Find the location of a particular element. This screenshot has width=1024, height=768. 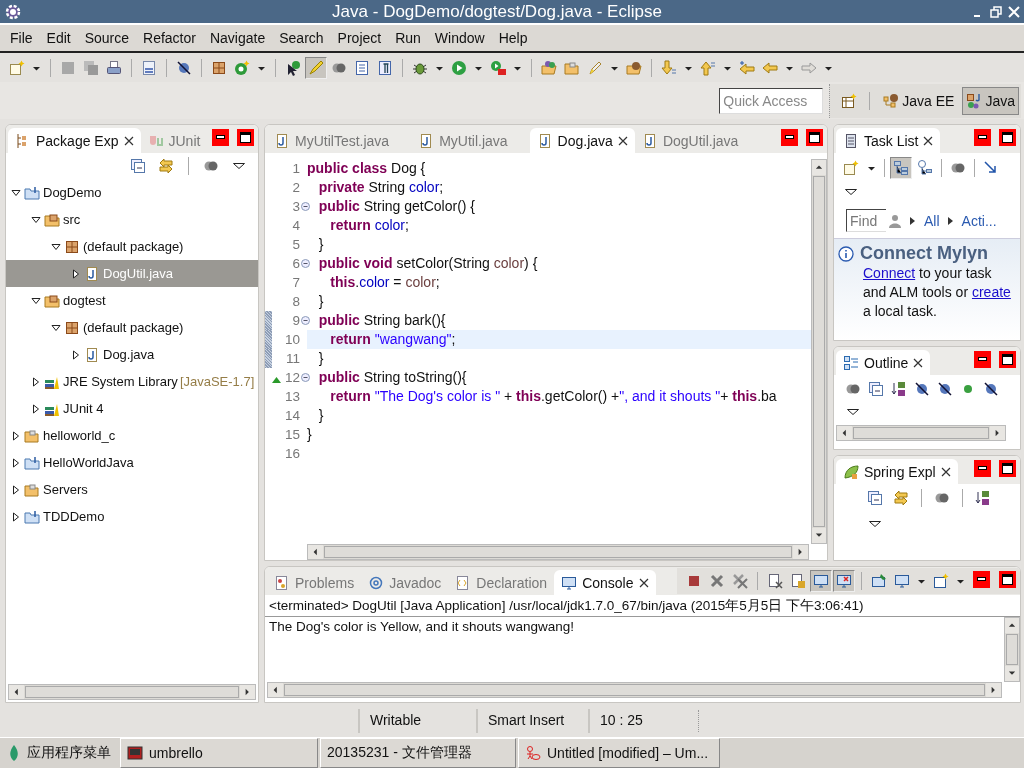

menu-item: Window is located at coordinates (459, 38).